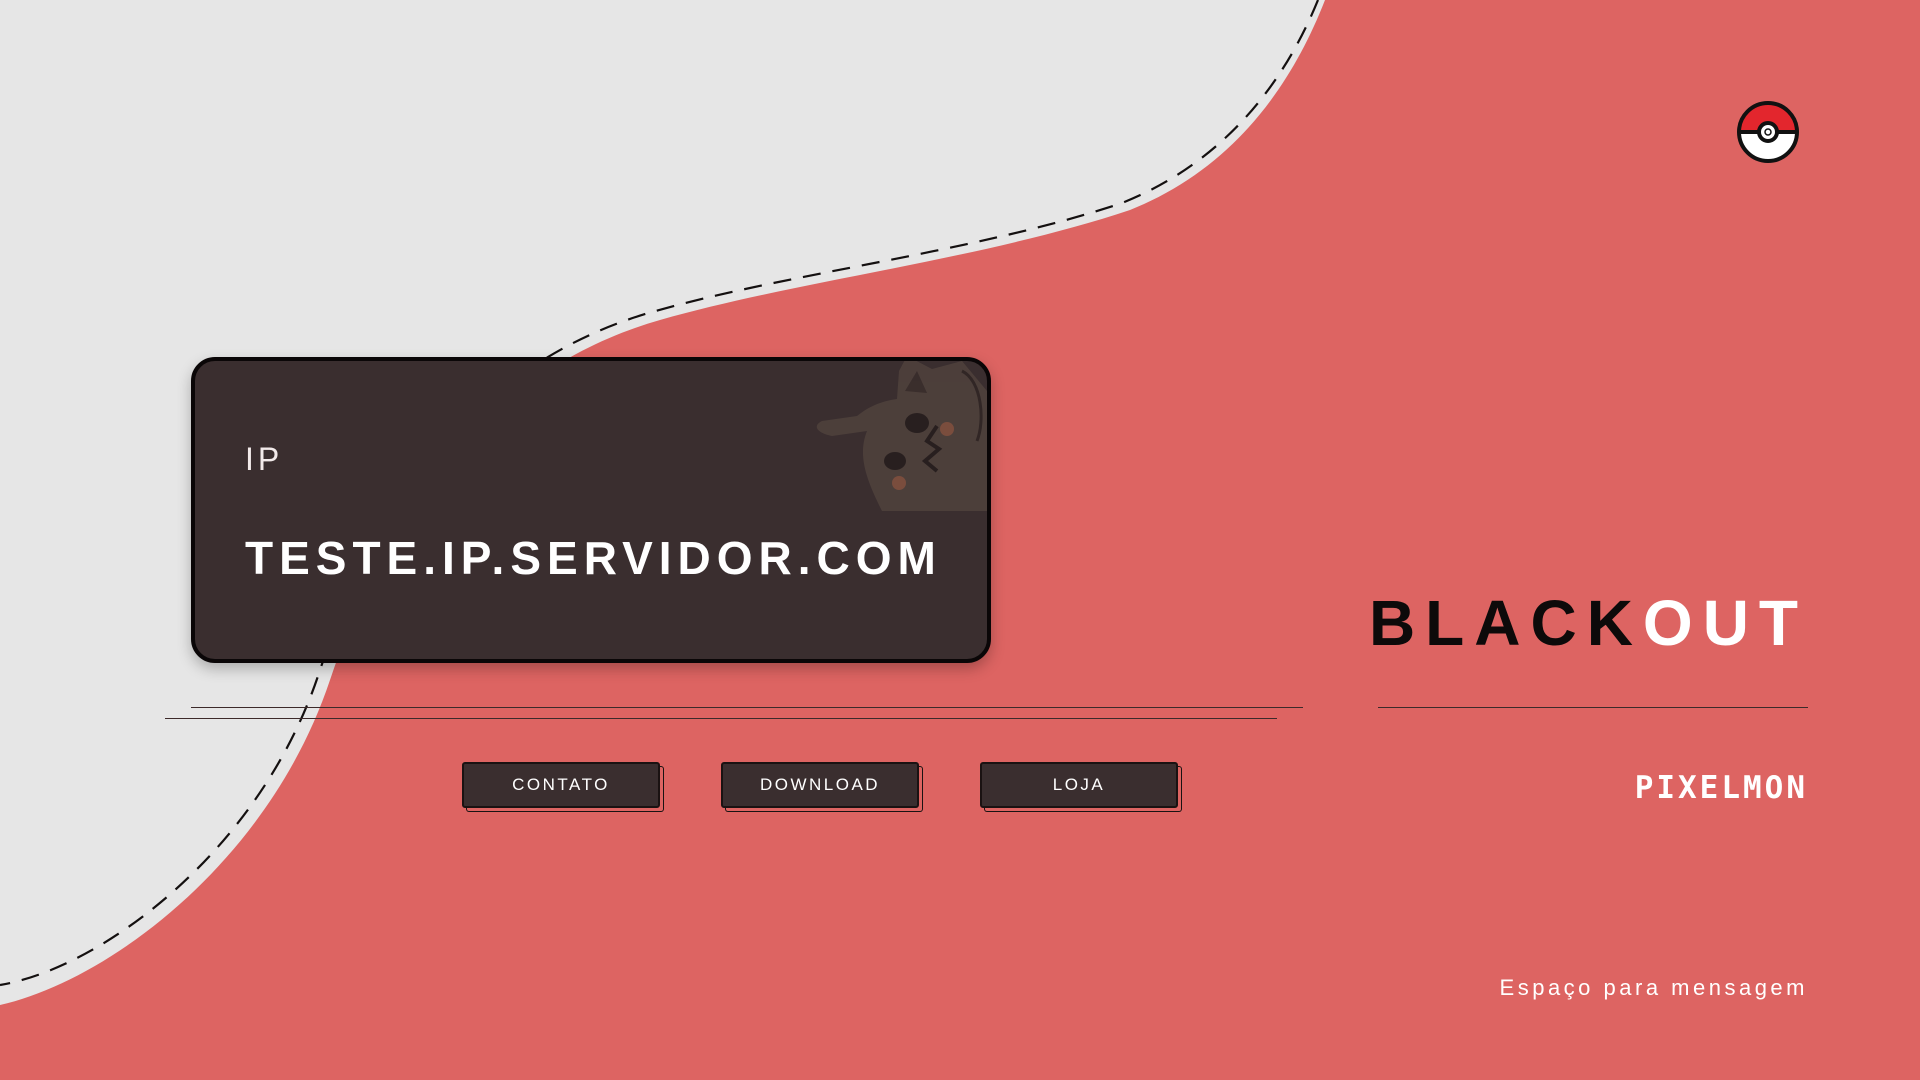 This screenshot has height=1080, width=1920. What do you see at coordinates (561, 785) in the screenshot?
I see `contact-button: CONTATO` at bounding box center [561, 785].